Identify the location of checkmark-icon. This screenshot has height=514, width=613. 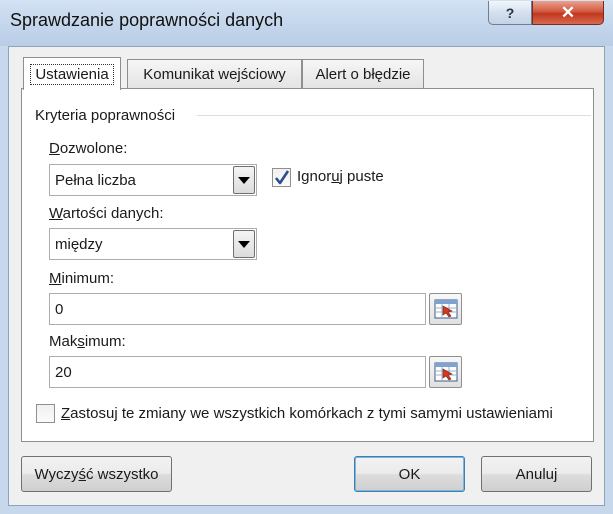
(282, 177).